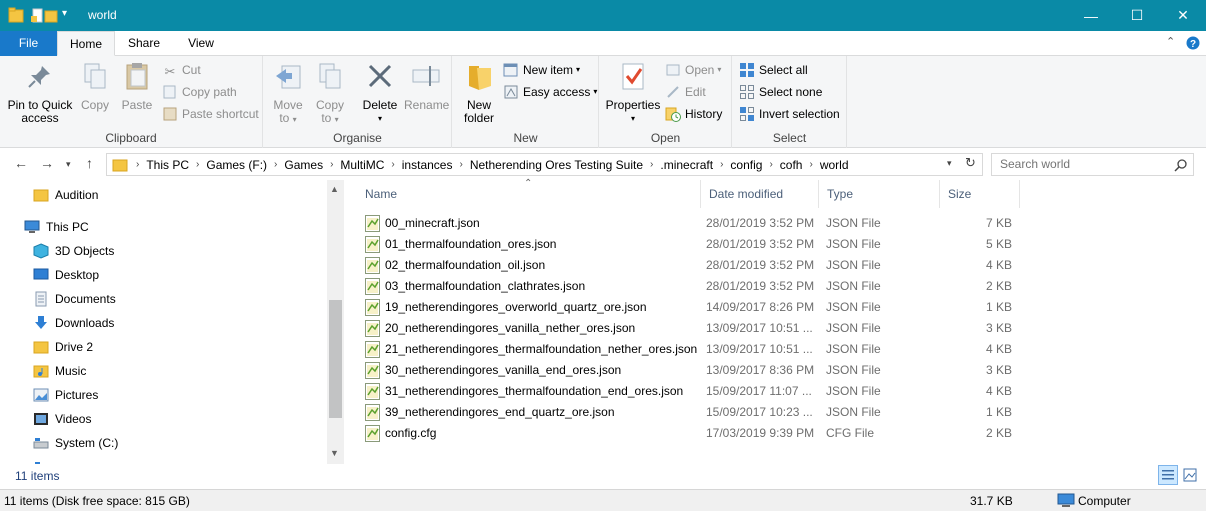 The width and height of the screenshot is (1206, 511). I want to click on cut-button: ✂ Cut, so click(181, 70).